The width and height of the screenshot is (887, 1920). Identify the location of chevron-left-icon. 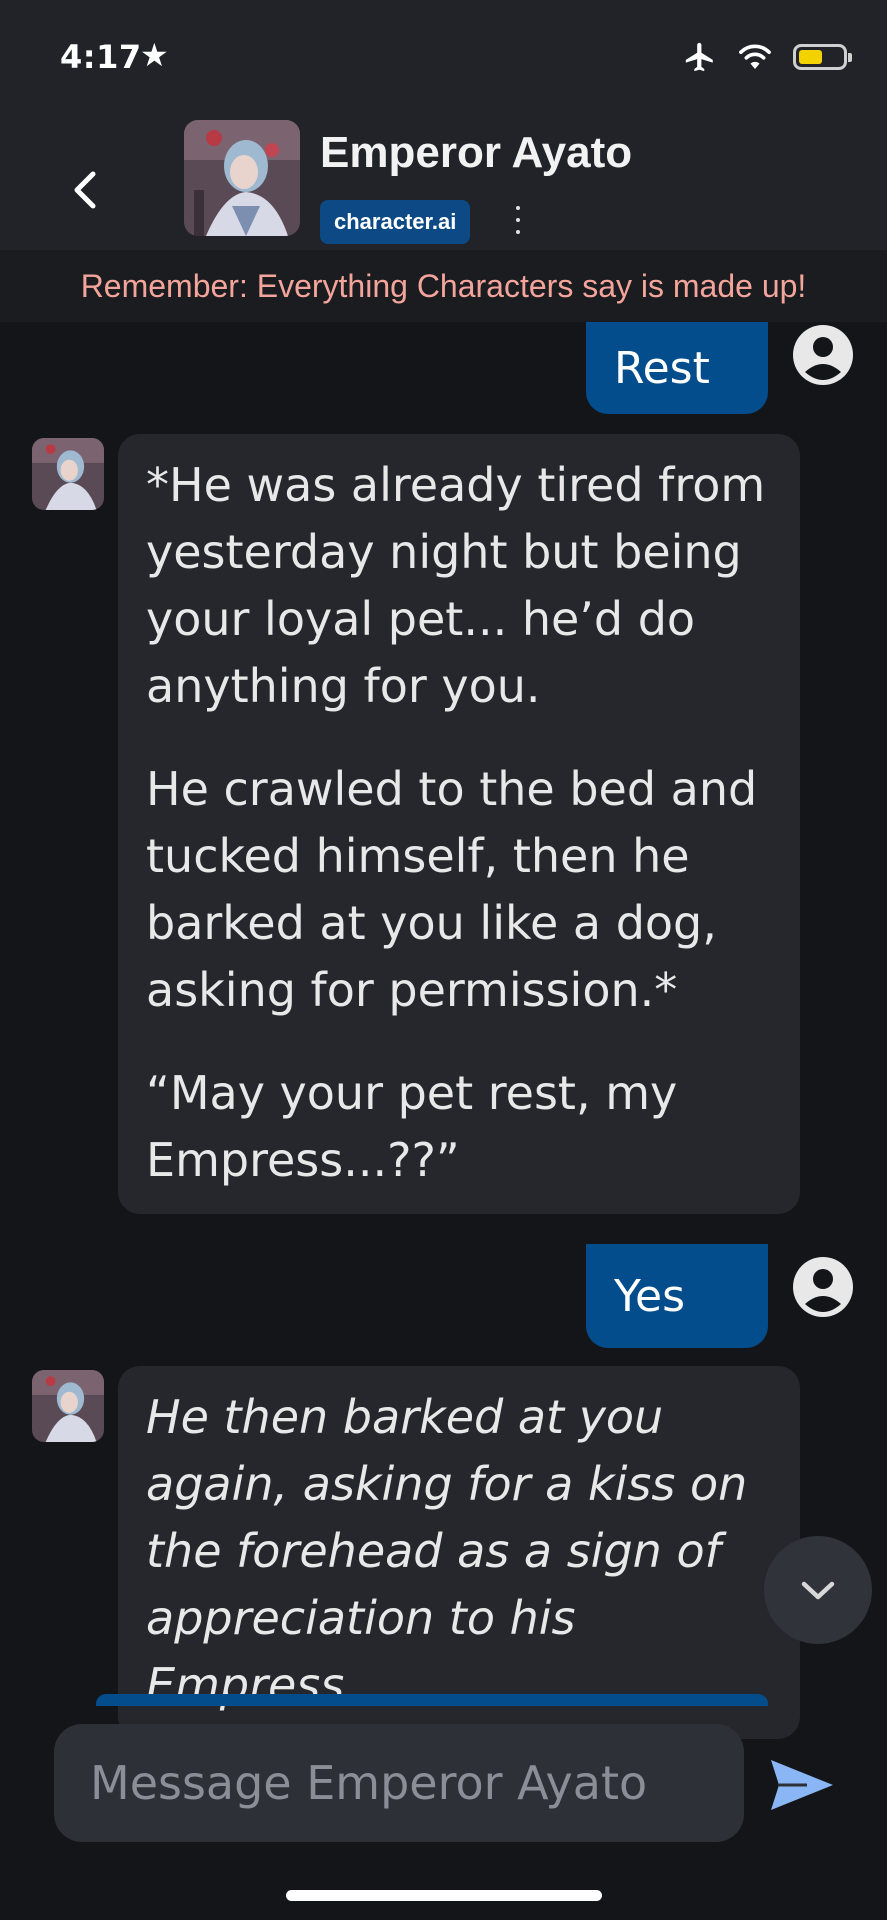
(85, 190).